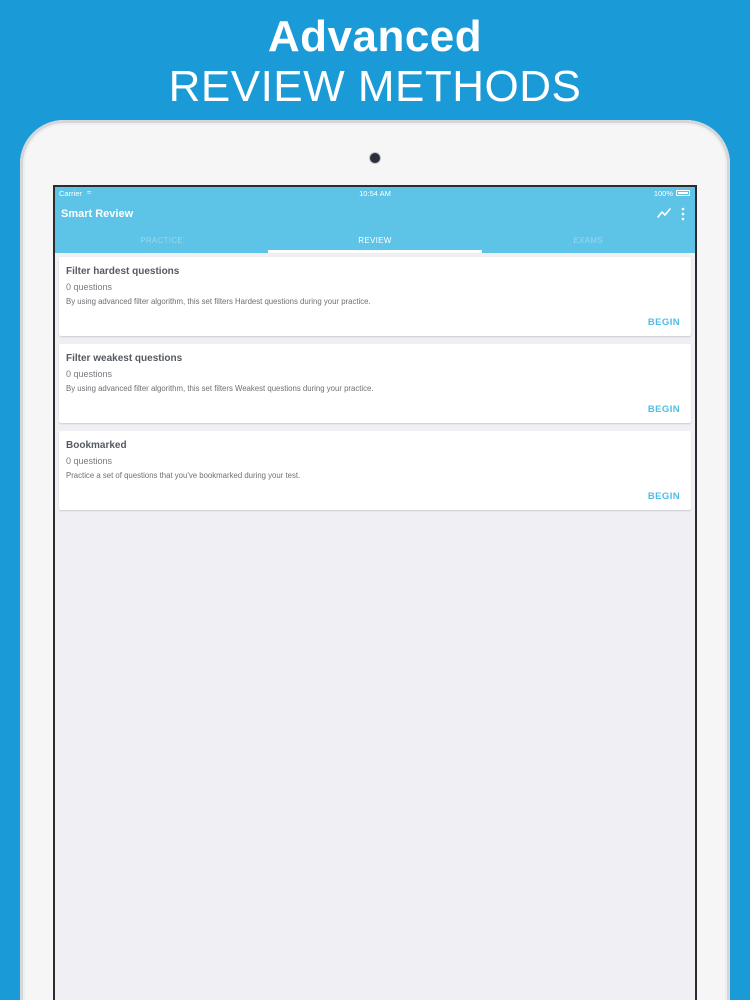  Describe the element at coordinates (375, 251) in the screenshot. I see `active-tab-indicator` at that location.